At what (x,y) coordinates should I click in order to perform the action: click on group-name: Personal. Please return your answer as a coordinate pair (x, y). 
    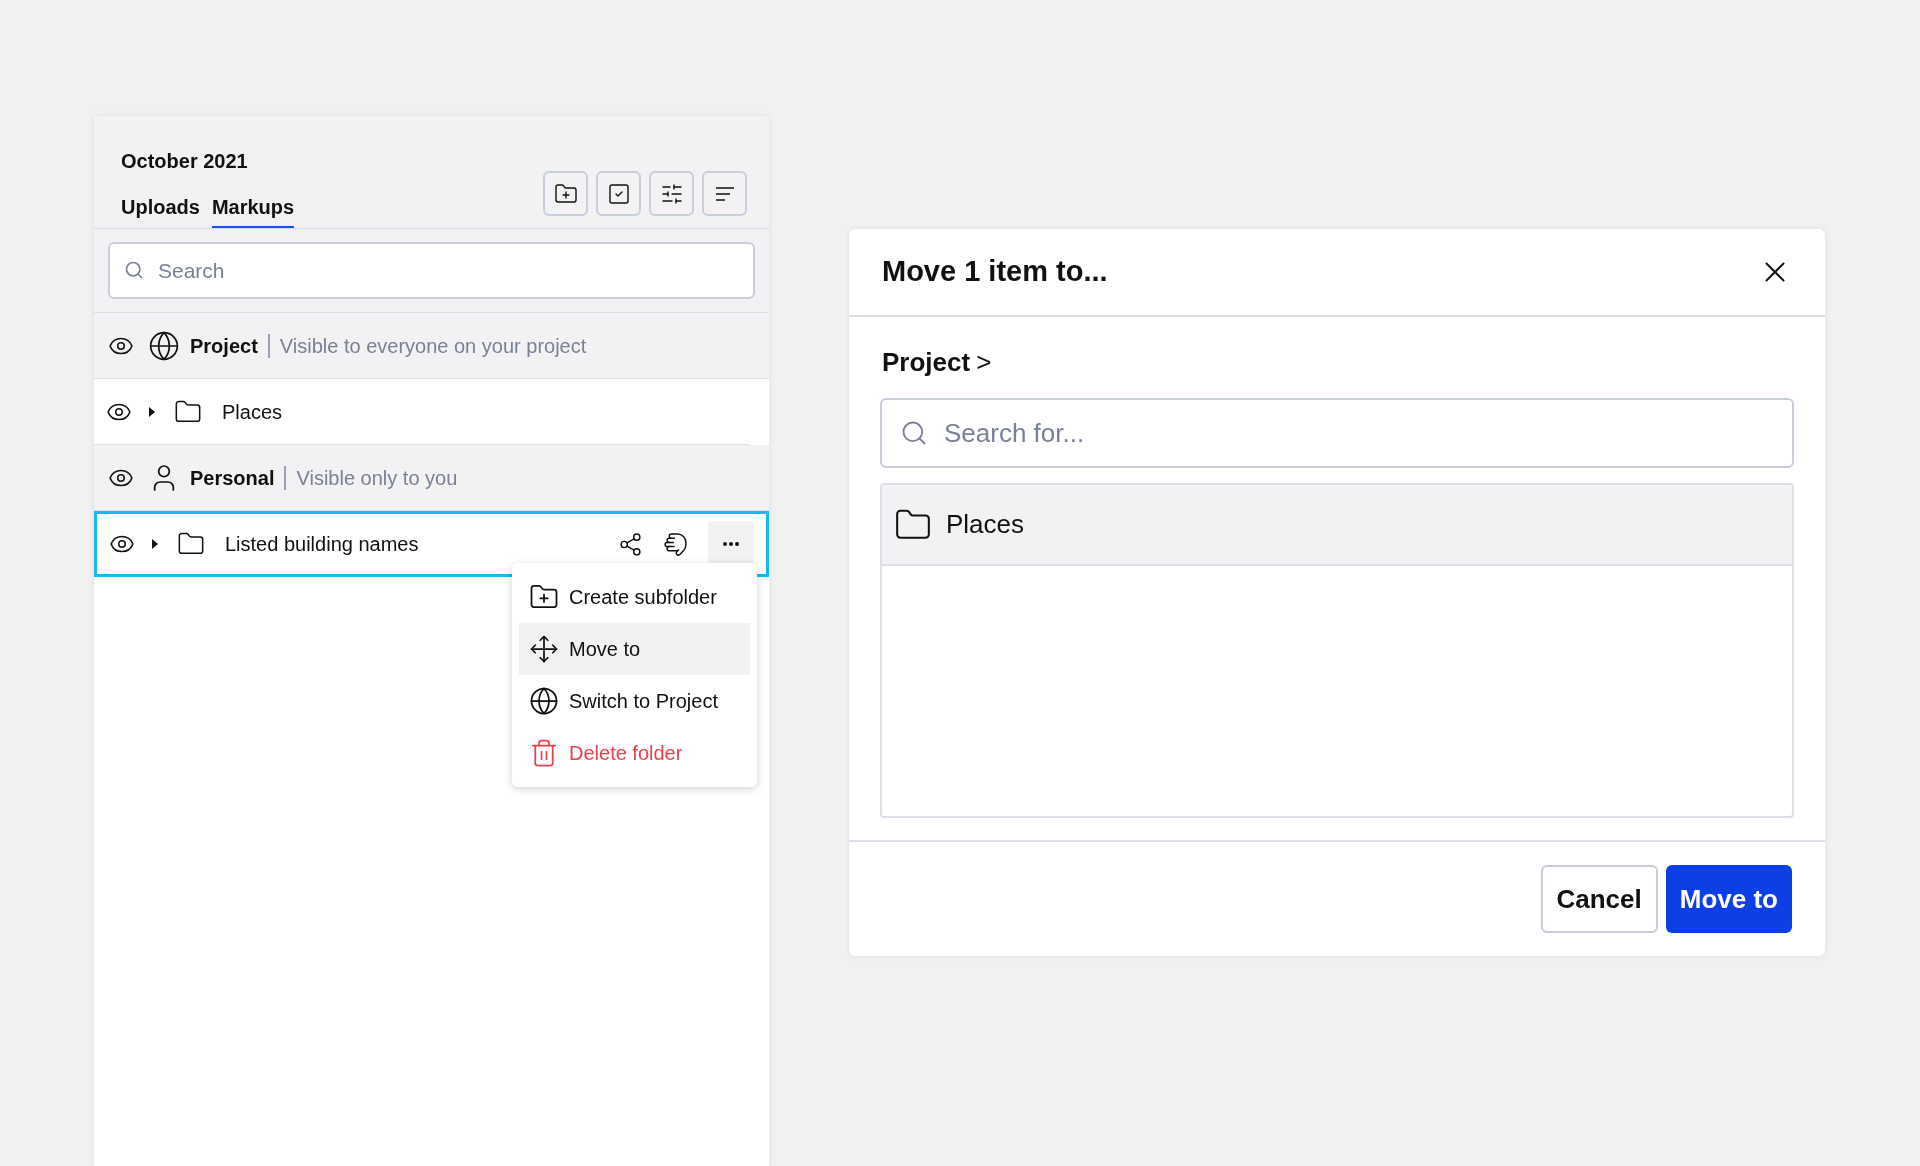
    Looking at the image, I should click on (232, 478).